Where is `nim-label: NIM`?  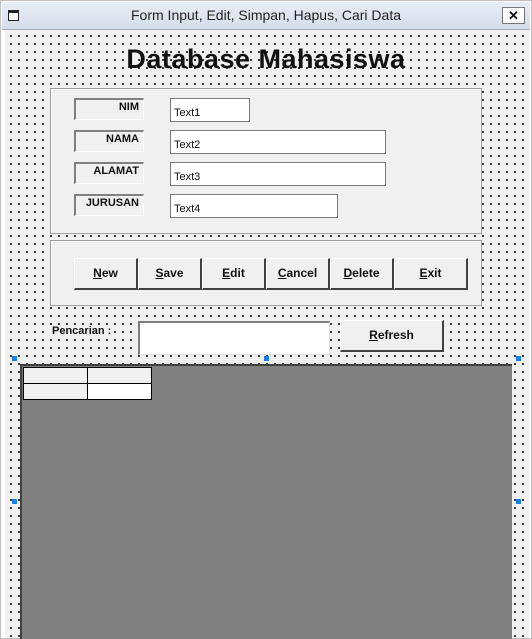
nim-label: NIM is located at coordinates (109, 109).